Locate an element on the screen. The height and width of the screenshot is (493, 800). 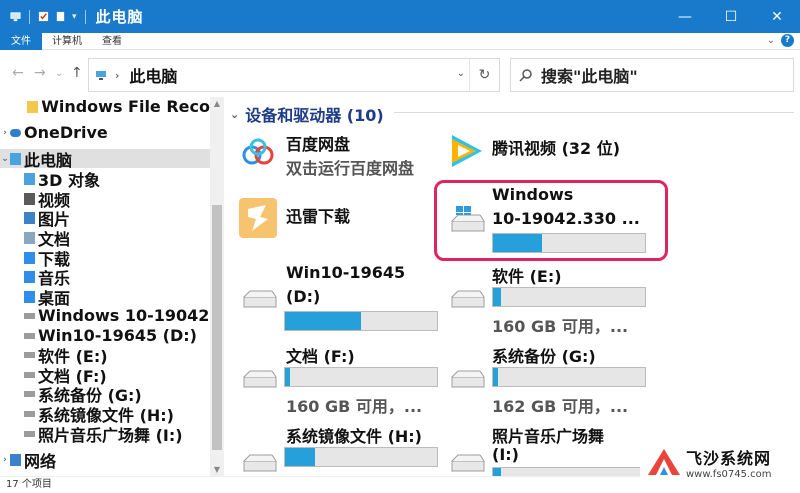
minimize-button: — is located at coordinates (685, 16).